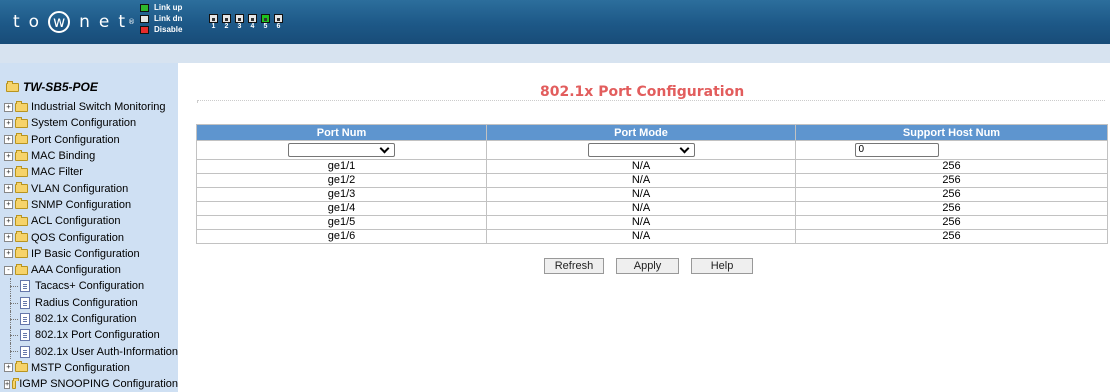 This screenshot has height=392, width=1110. What do you see at coordinates (89, 237) in the screenshot?
I see `sidebar-item: + QOS Configuration` at bounding box center [89, 237].